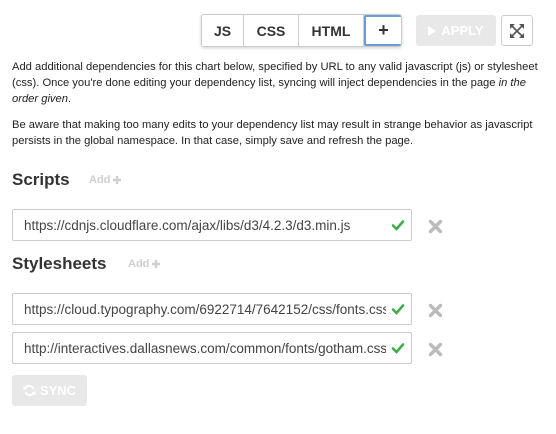 This screenshot has width=556, height=434. I want to click on add-stylesheet-label: Add, so click(139, 264).